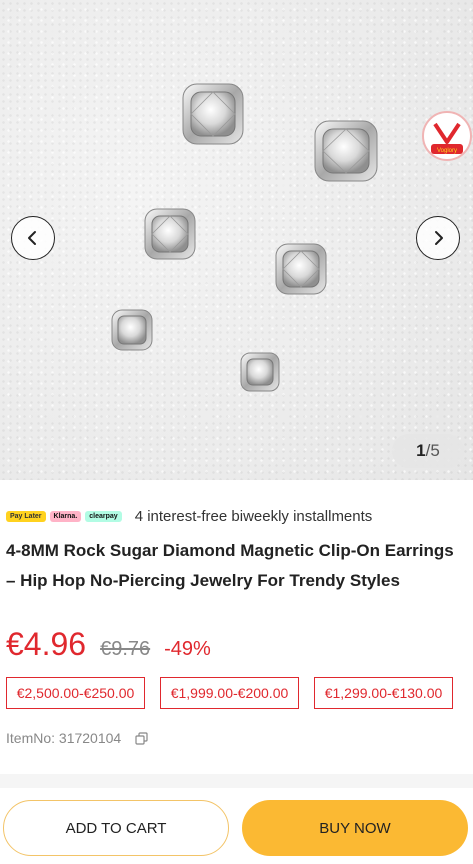 This screenshot has height=864, width=473. What do you see at coordinates (447, 151) in the screenshot?
I see `svg-text: Voglory` at bounding box center [447, 151].